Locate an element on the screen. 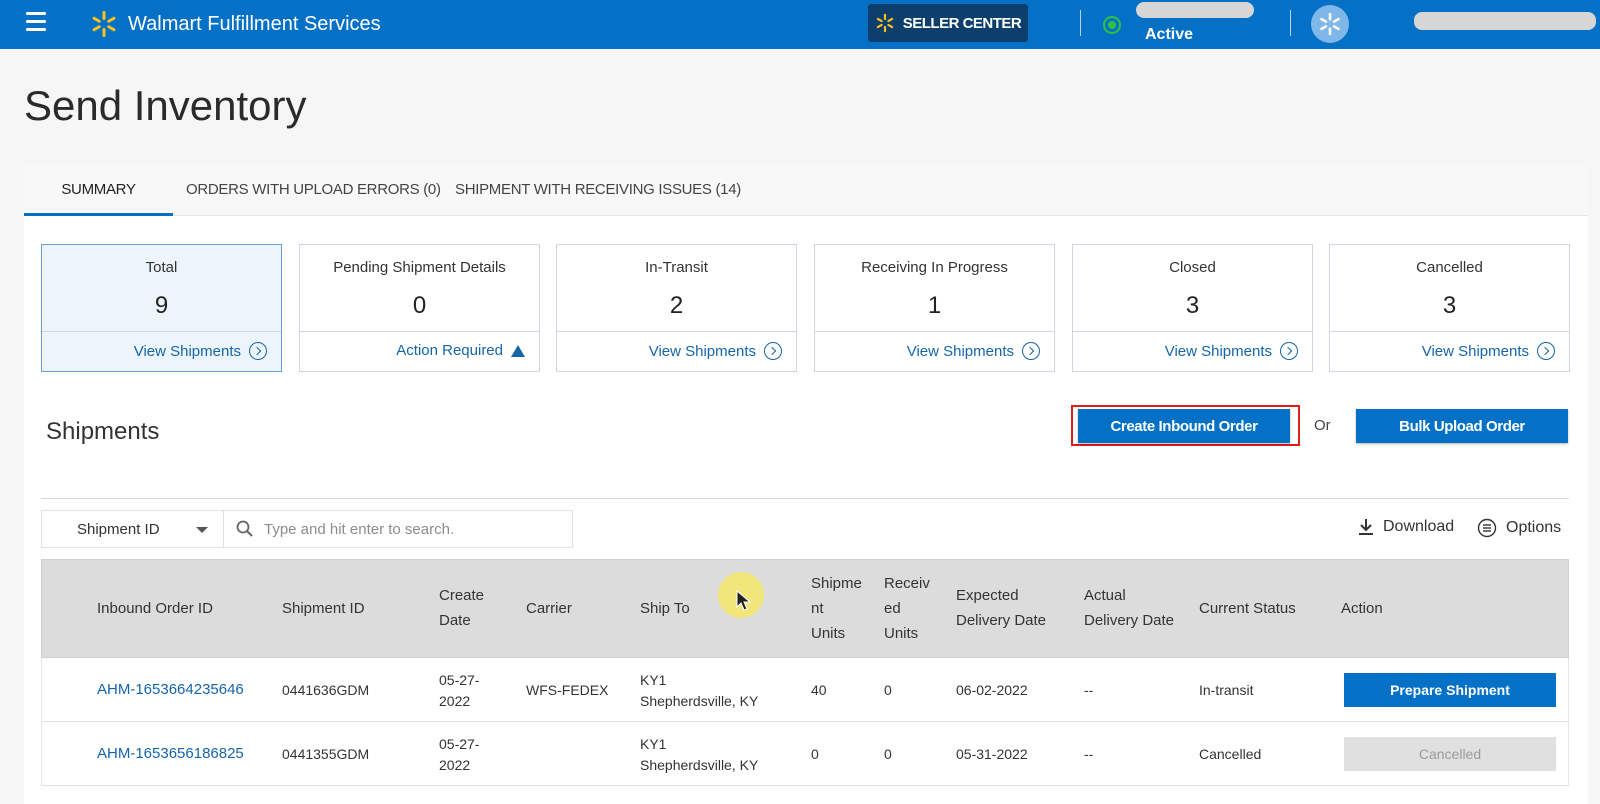 Image resolution: width=1600 pixels, height=804 pixels. account-avatar-icon is located at coordinates (1330, 24).